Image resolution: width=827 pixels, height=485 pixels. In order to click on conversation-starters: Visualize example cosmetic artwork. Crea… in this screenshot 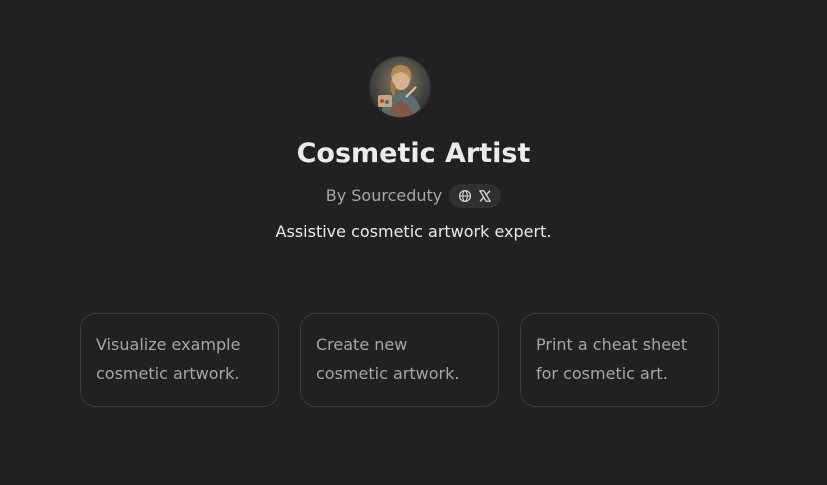, I will do `click(399, 360)`.